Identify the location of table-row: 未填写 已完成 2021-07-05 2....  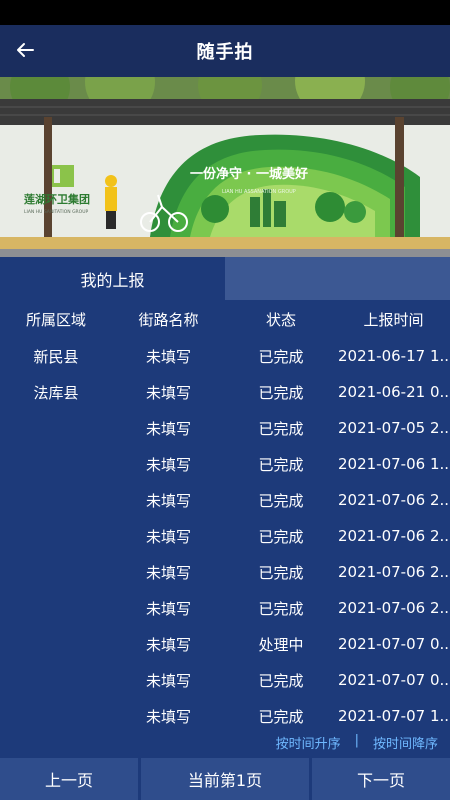
(225, 428).